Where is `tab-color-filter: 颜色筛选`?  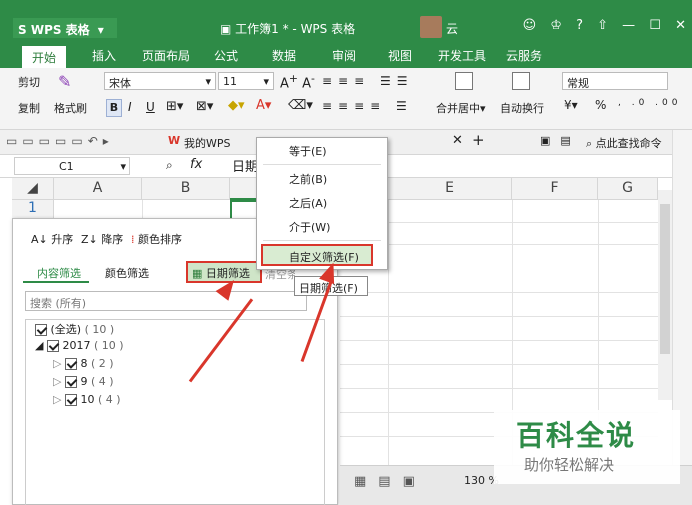
tab-color-filter: 颜色筛选 is located at coordinates (127, 273).